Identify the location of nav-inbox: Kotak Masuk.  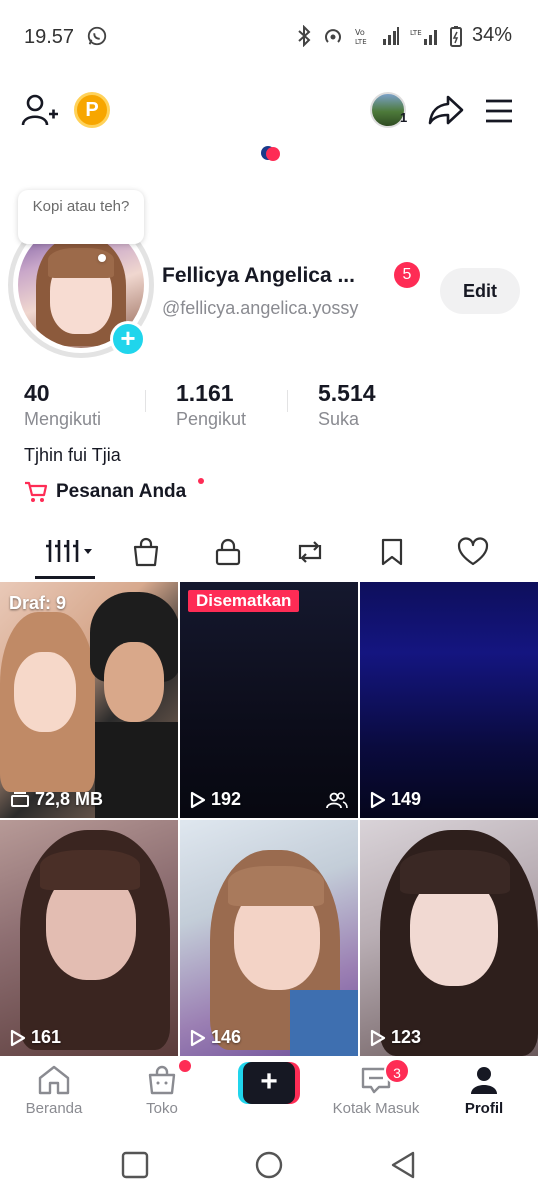
(376, 1090).